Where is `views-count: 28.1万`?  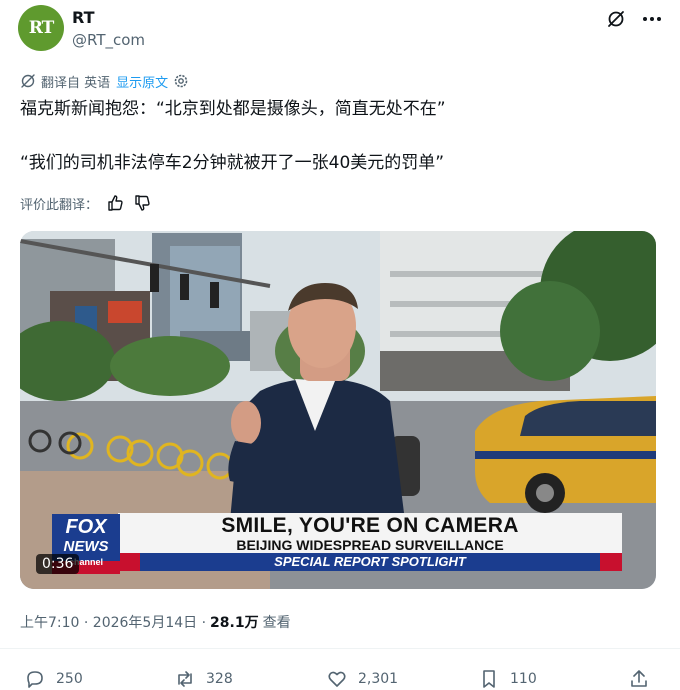 views-count: 28.1万 is located at coordinates (234, 623).